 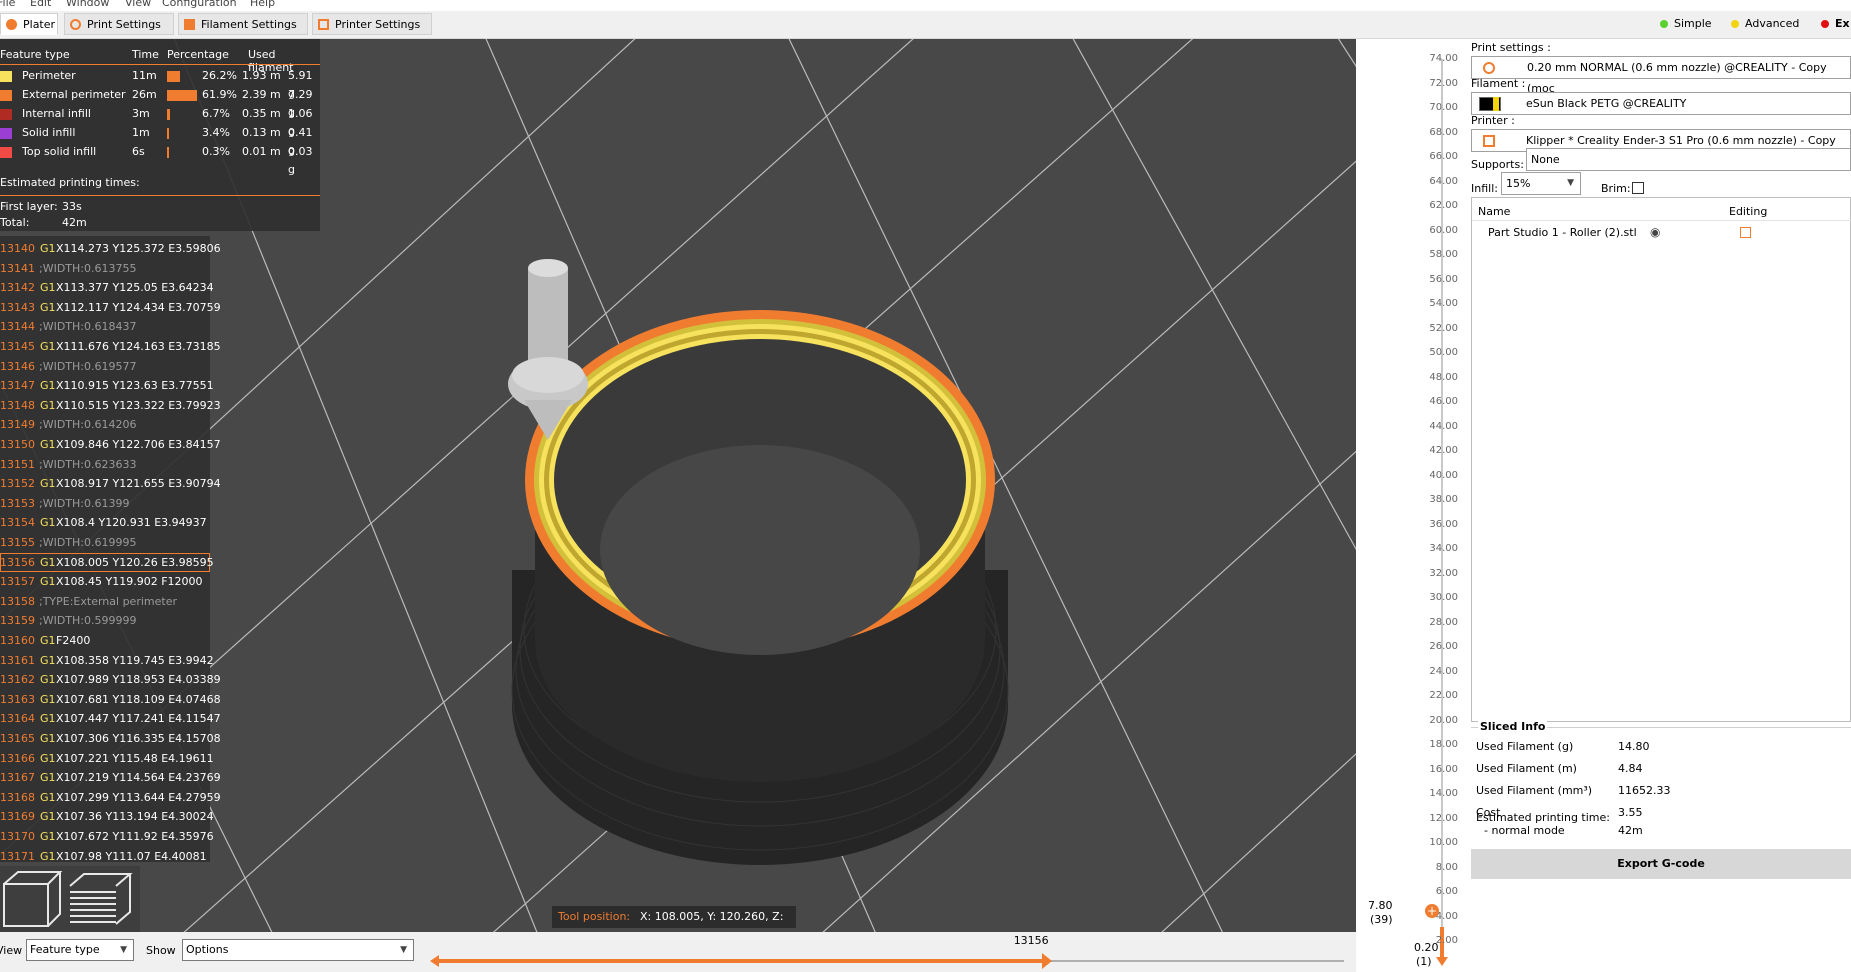 I want to click on eye-icon: ◉, so click(x=1655, y=232).